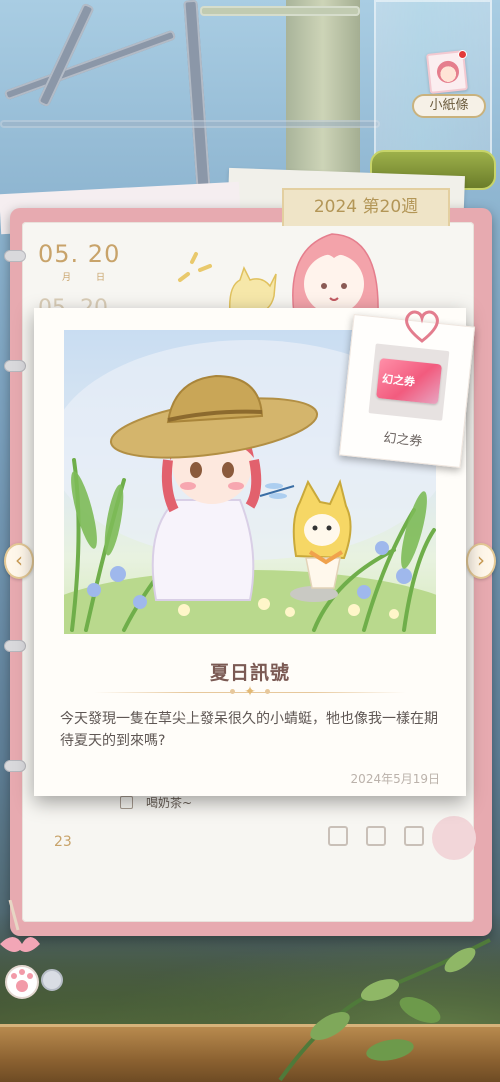 This screenshot has width=500, height=1082. Describe the element at coordinates (398, 380) in the screenshot. I see `ticket-text: 幻之券` at that location.